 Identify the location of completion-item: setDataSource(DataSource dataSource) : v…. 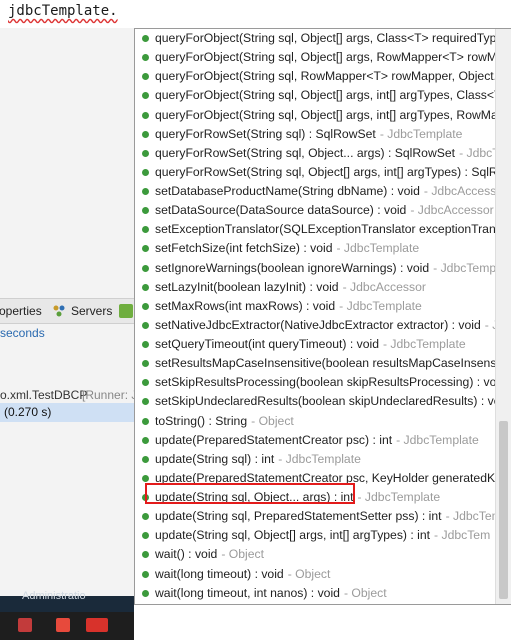
(315, 210).